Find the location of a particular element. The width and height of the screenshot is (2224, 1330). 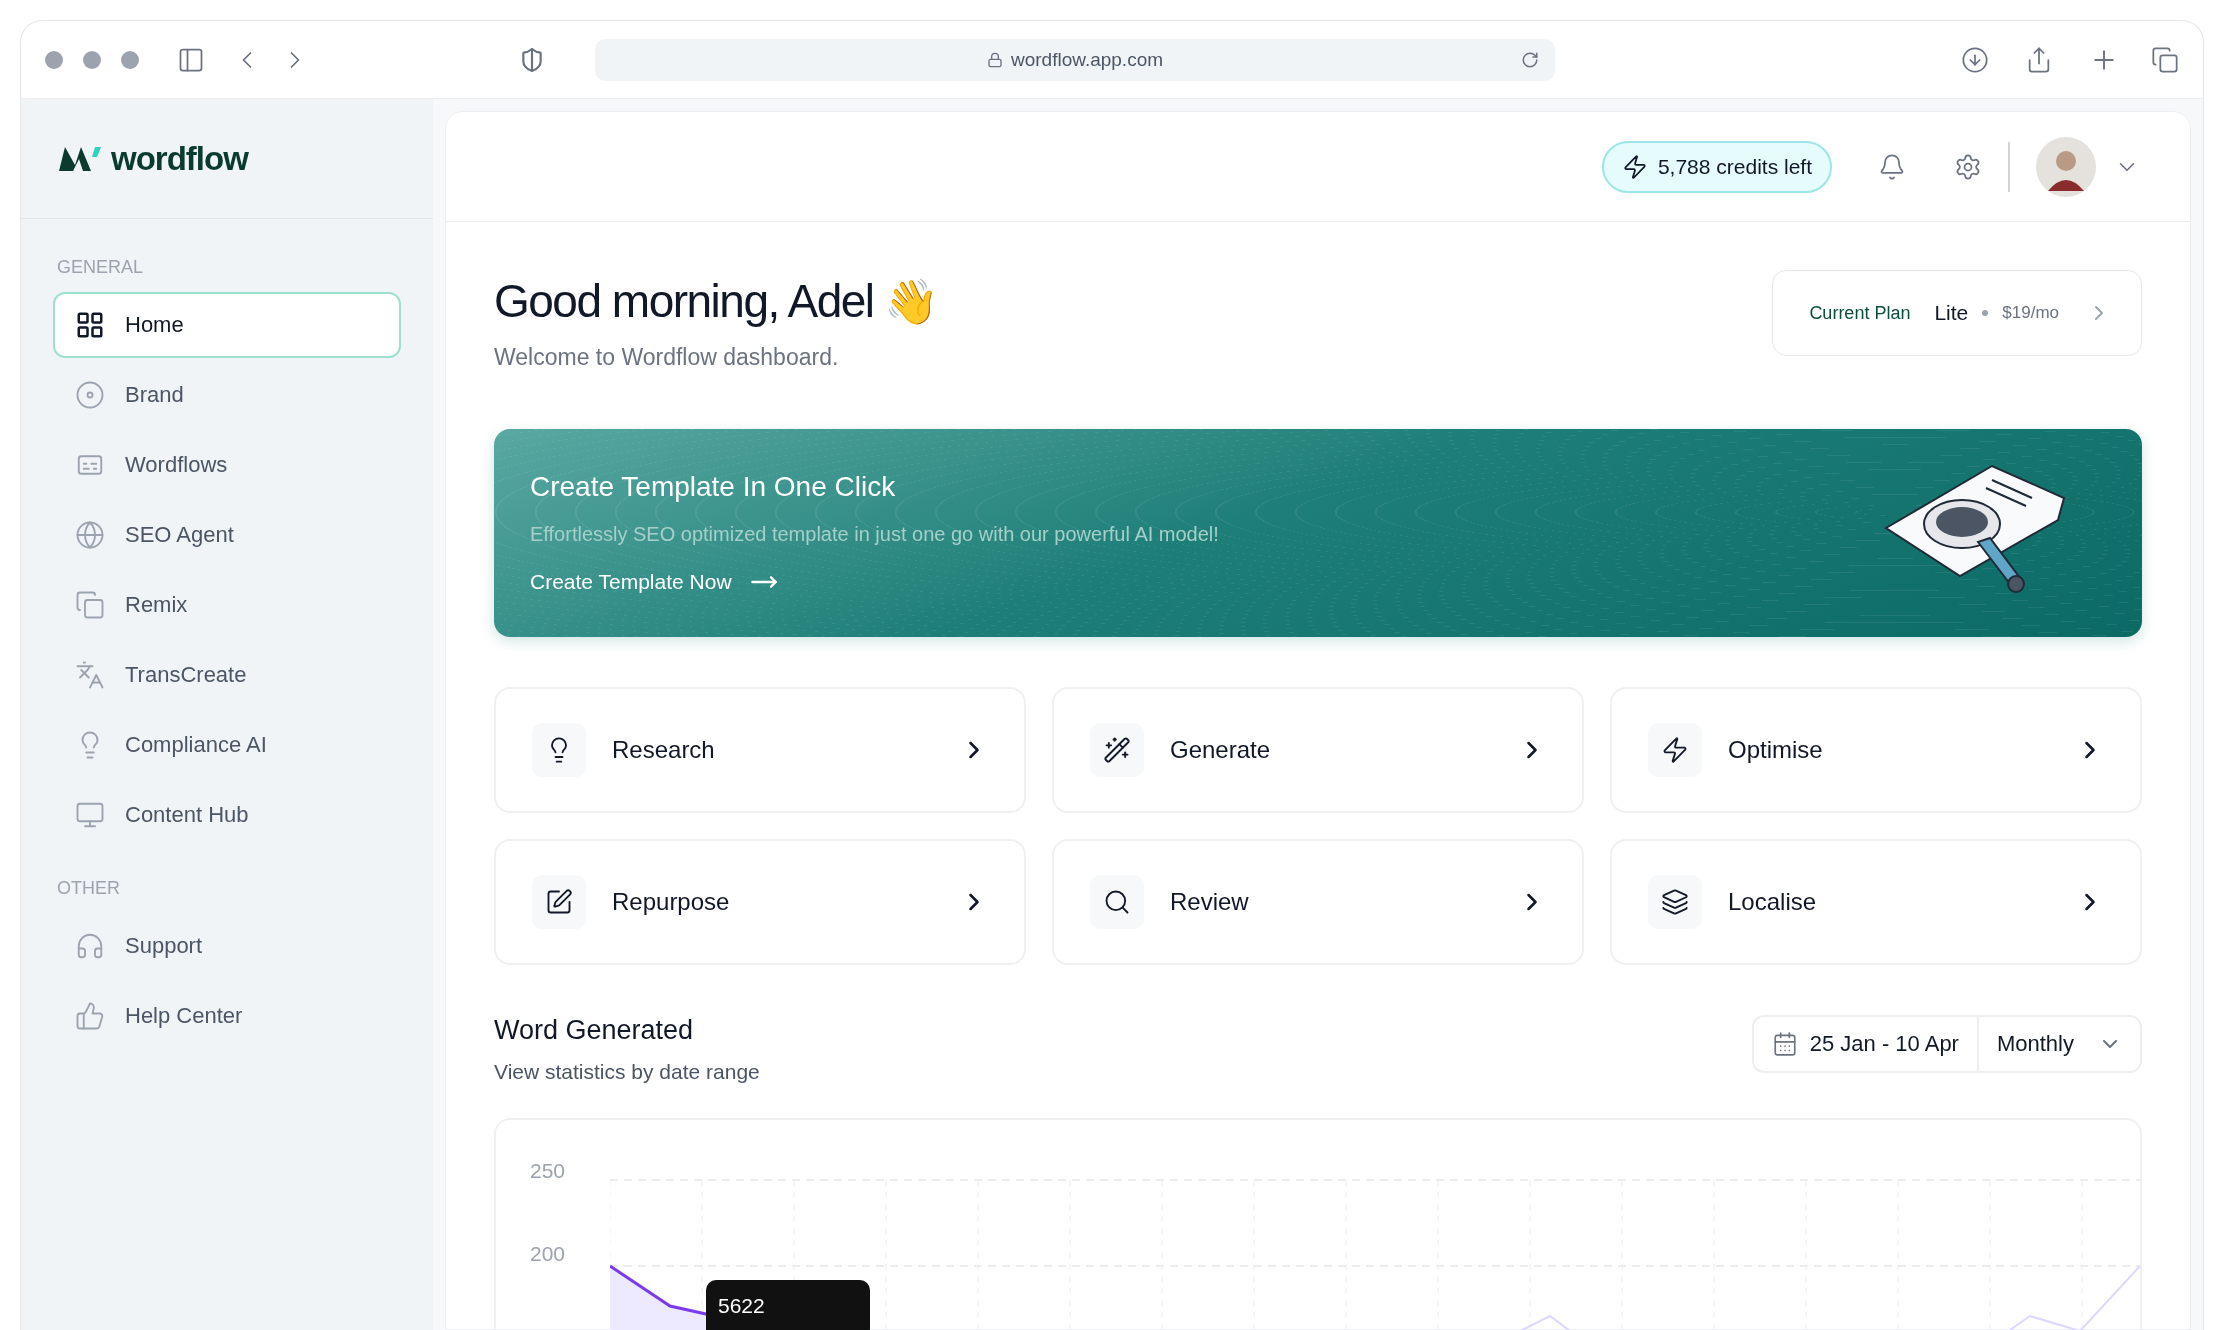

action-label: Localise is located at coordinates (1773, 902).